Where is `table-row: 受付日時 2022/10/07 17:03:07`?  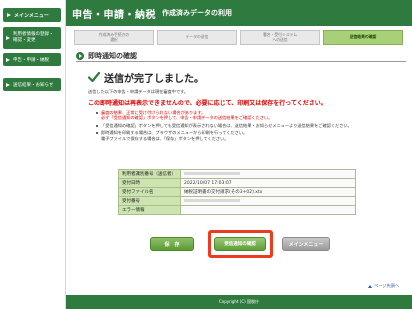 table-row: 受付日時 2022/10/07 17:03:07 is located at coordinates (237, 183).